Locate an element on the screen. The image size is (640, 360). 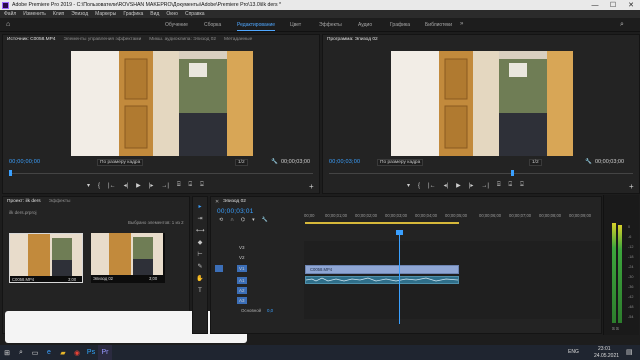
timeline-playhead-line is located at coordinates (399, 279).